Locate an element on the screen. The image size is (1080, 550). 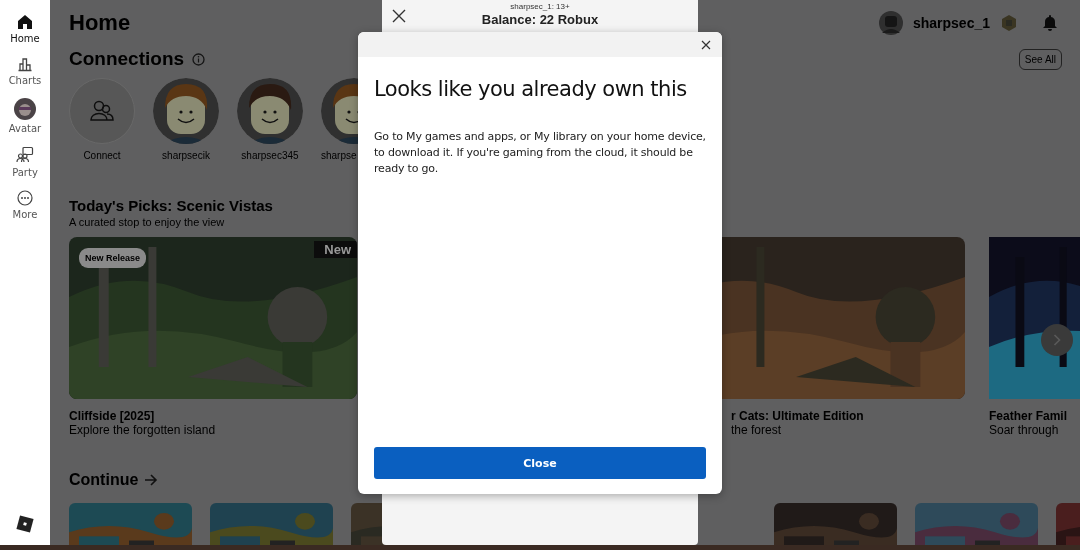
section-title: Connections is located at coordinates (127, 59).